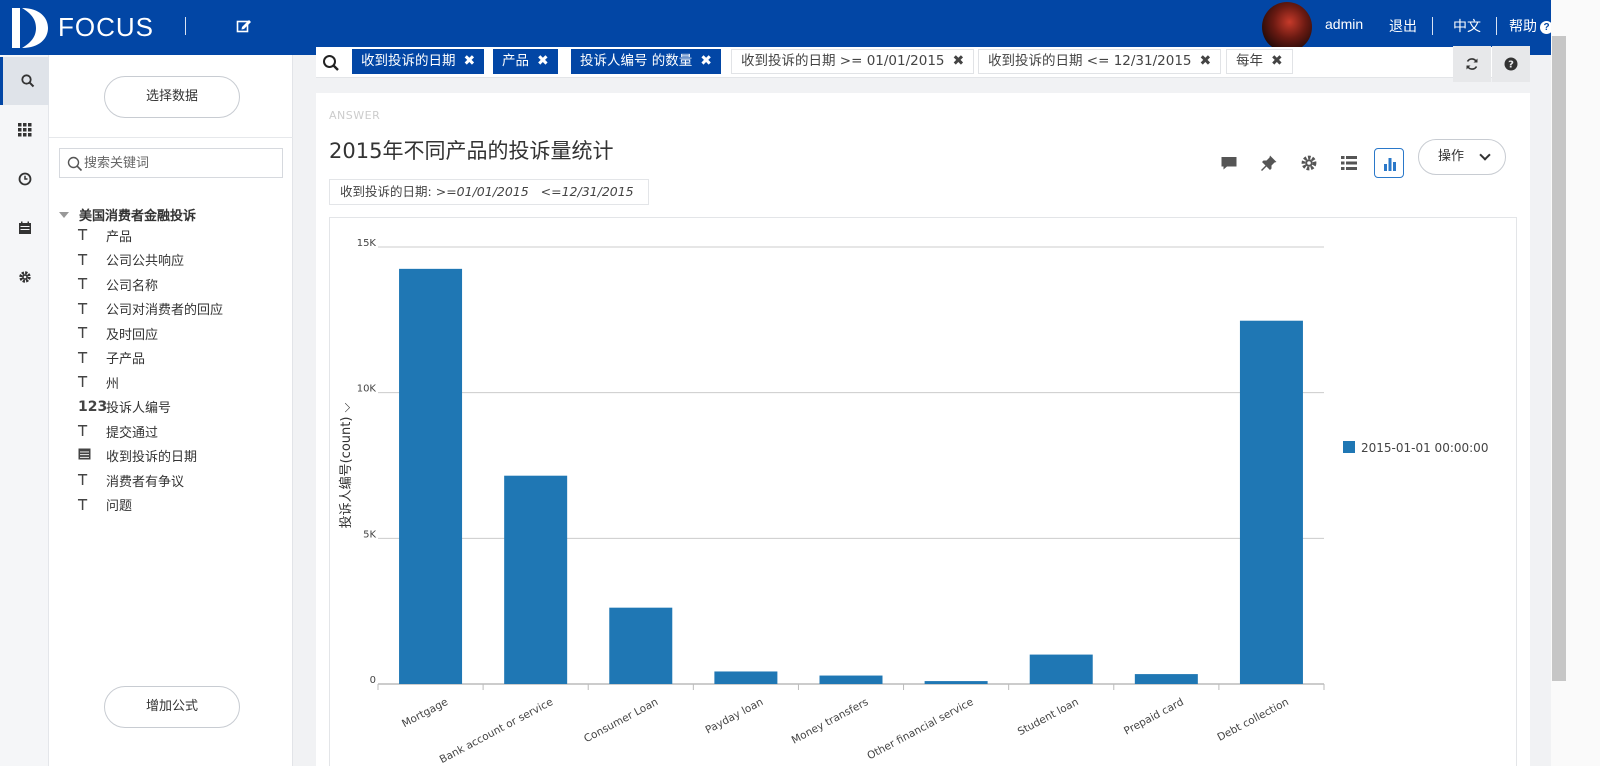  I want to click on date-filter-chip: 收到投诉的日期: >=01/01/2015 <=12/31/2015, so click(489, 192).